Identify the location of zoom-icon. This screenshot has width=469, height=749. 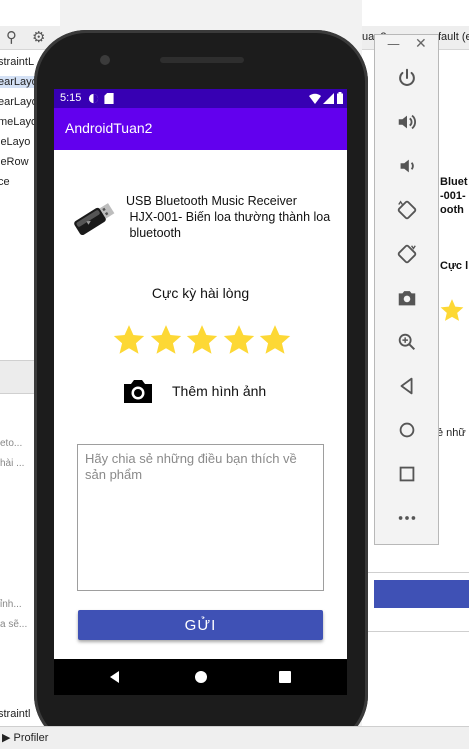
(406, 342).